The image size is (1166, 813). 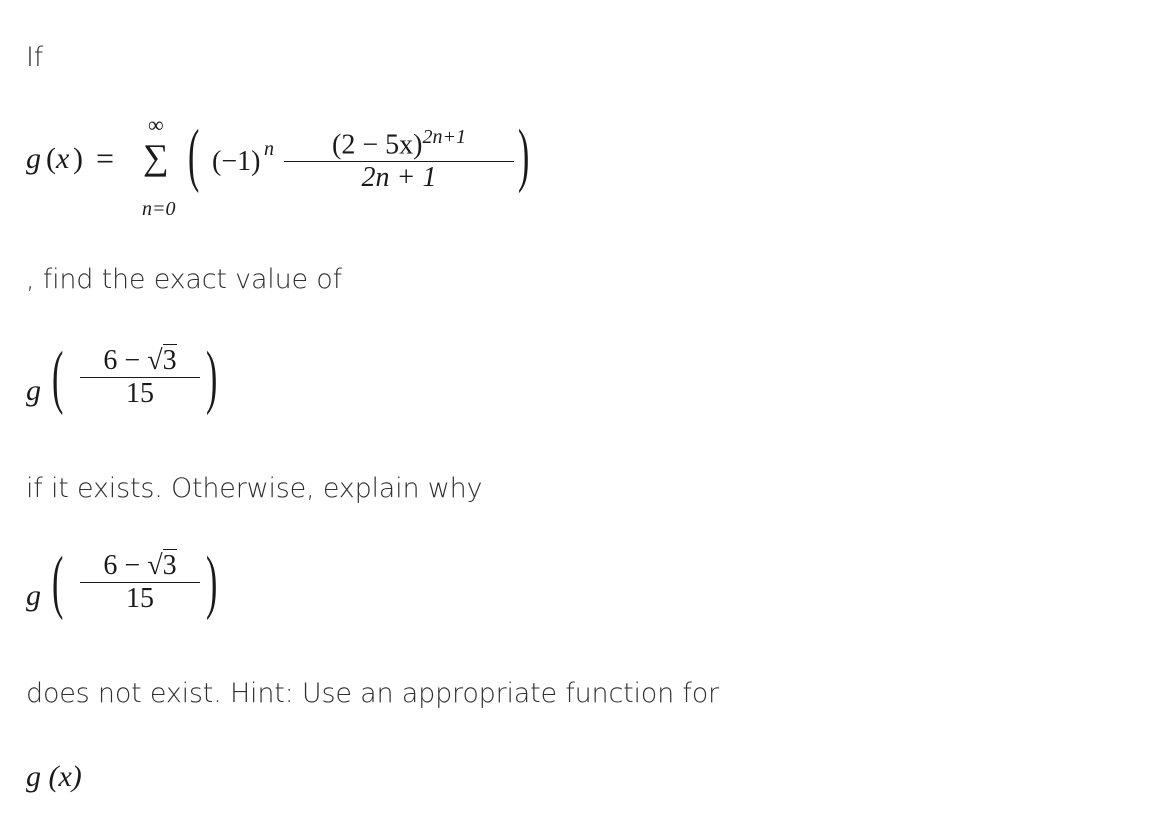 I want to click on sum-lower-limit: n=0, so click(x=159, y=209).